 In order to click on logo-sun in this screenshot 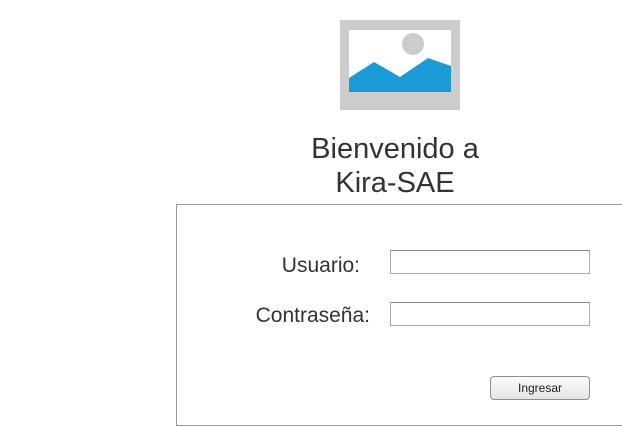, I will do `click(413, 44)`.